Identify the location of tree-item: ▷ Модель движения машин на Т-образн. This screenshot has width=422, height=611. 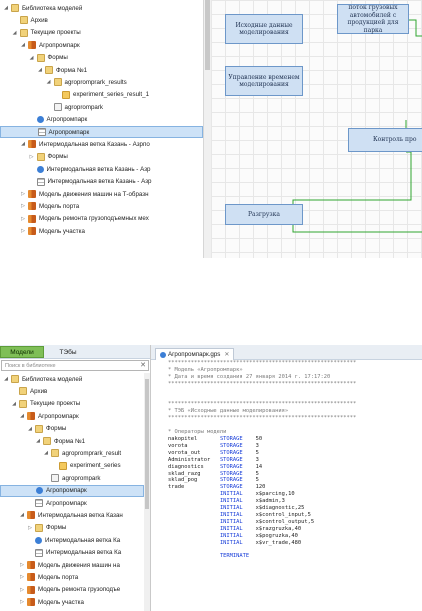
(101, 194).